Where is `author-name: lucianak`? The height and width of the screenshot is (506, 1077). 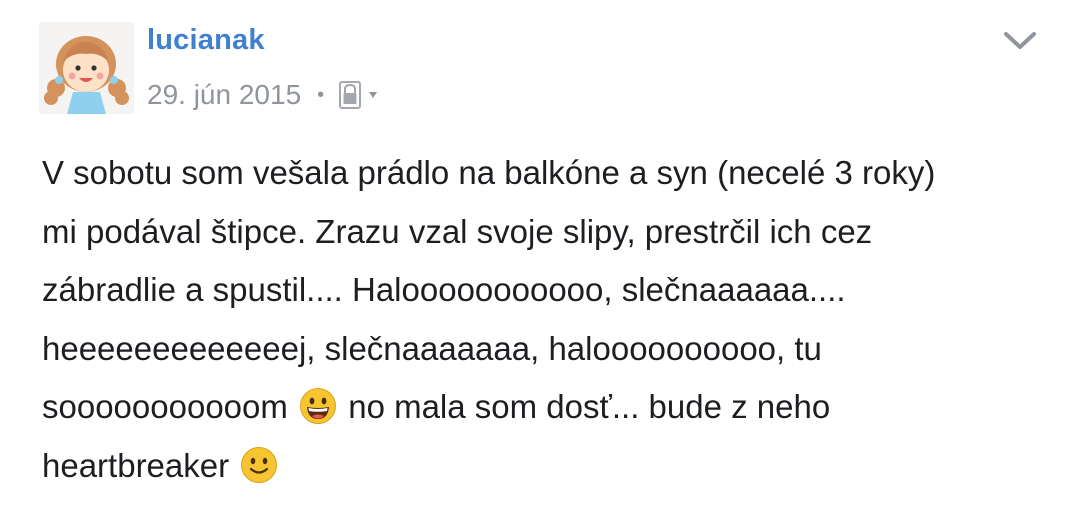
author-name: lucianak is located at coordinates (206, 40).